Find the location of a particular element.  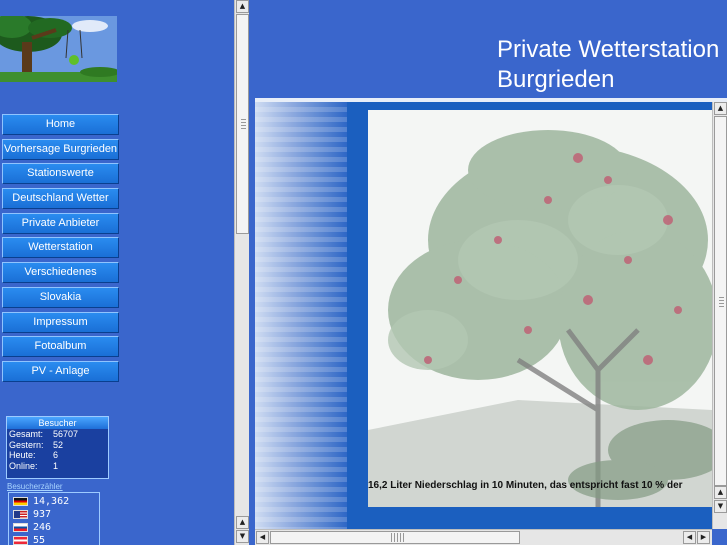

counter-value: 52 is located at coordinates (58, 444).